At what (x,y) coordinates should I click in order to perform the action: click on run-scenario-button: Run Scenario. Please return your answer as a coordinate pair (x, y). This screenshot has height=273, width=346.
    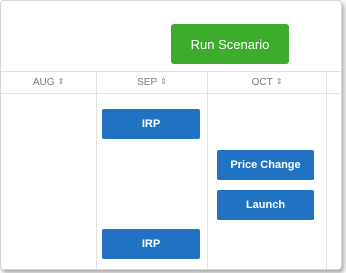
    Looking at the image, I should click on (230, 44).